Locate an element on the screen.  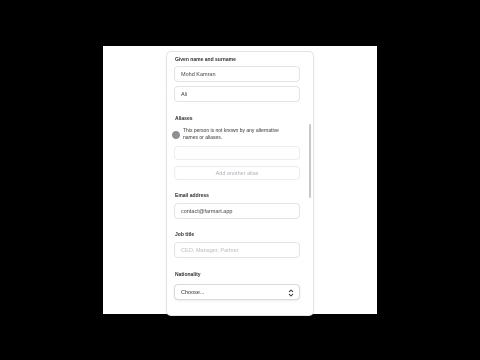
add-alias-button: Add another alias is located at coordinates (237, 173).